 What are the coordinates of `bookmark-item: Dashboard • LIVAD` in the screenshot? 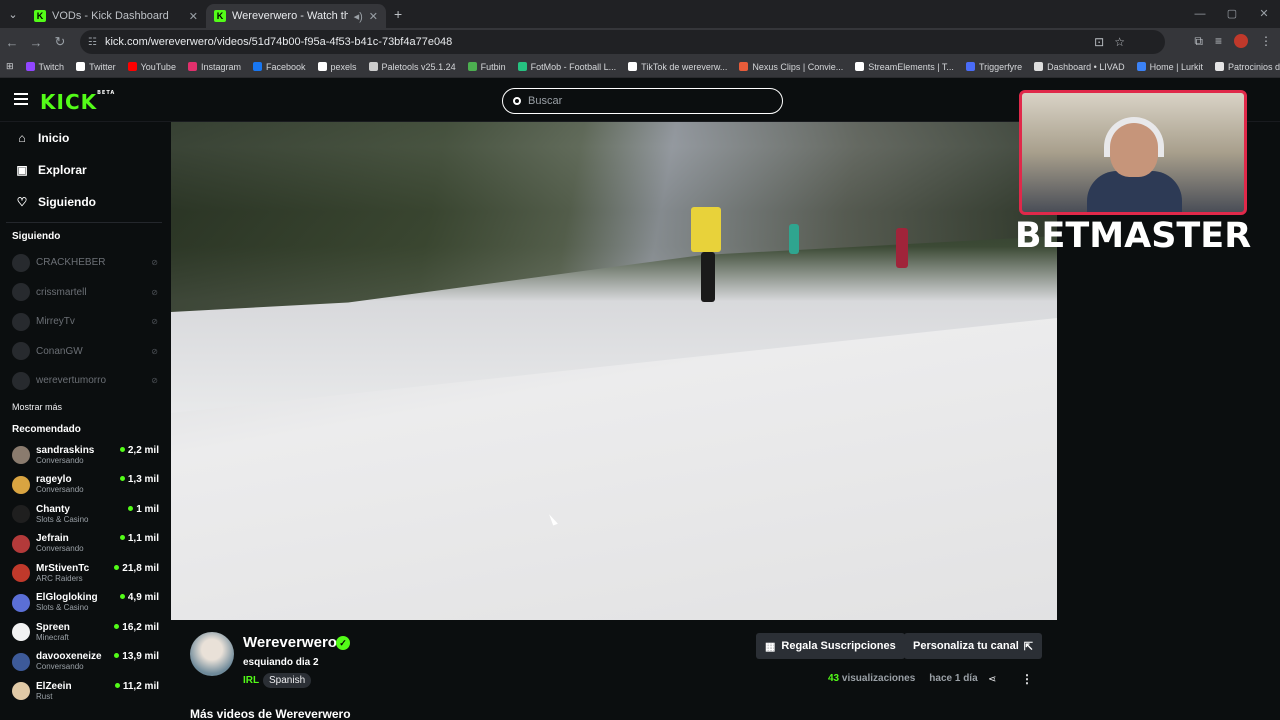 It's located at (1079, 67).